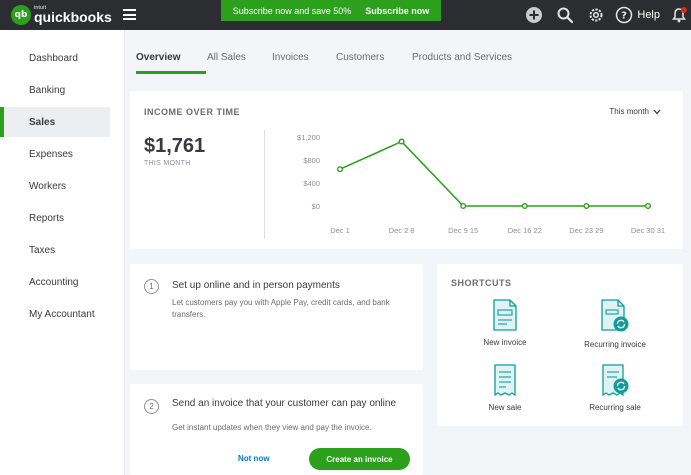 The height and width of the screenshot is (475, 691). What do you see at coordinates (316, 206) in the screenshot?
I see `y-tick-label: $0` at bounding box center [316, 206].